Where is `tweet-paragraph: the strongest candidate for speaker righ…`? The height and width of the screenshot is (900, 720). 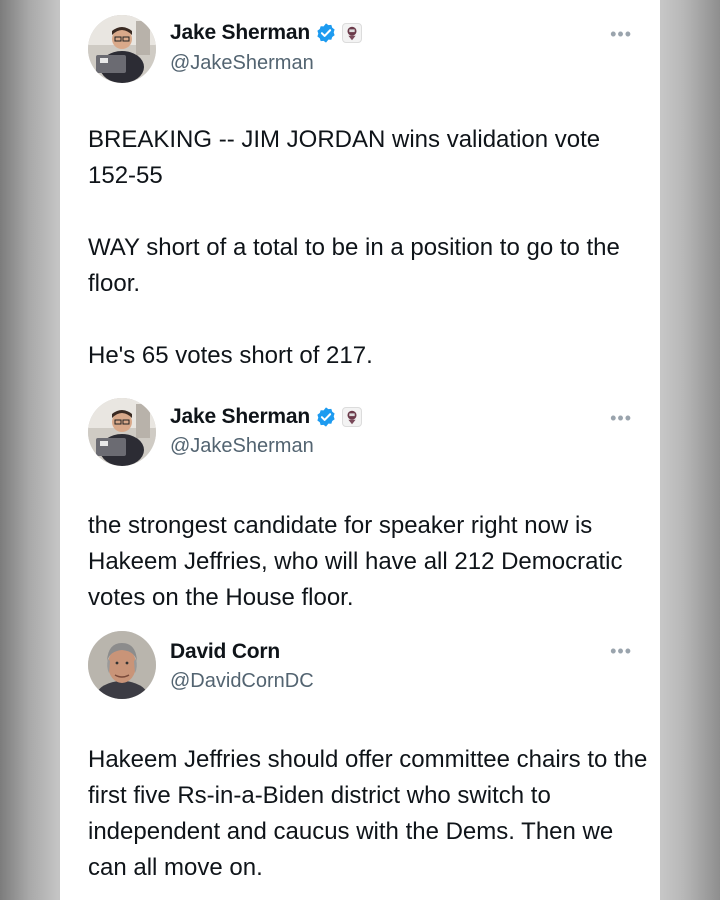
tweet-paragraph: the strongest candidate for speaker righ… is located at coordinates (355, 561).